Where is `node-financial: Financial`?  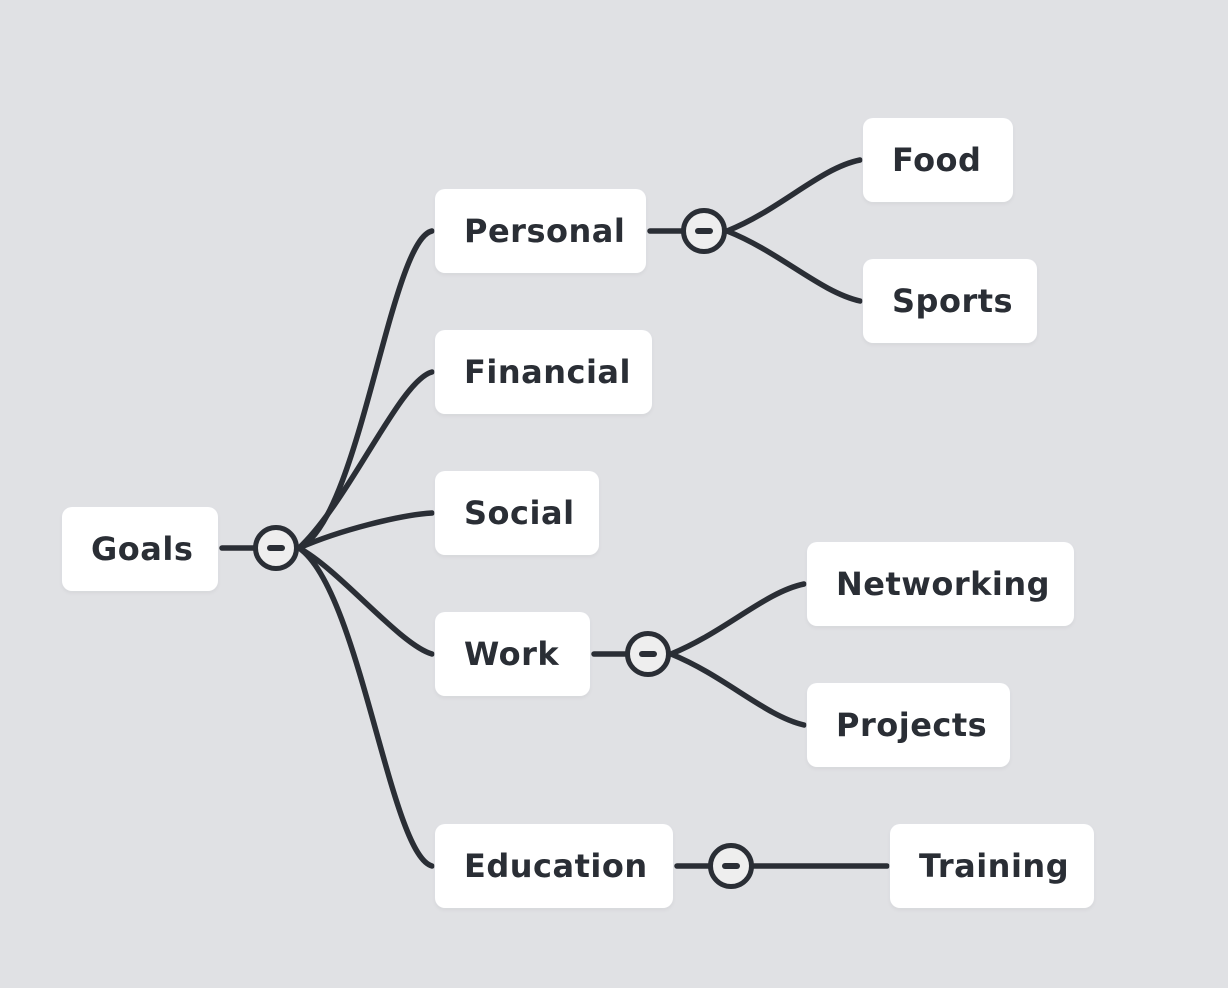 node-financial: Financial is located at coordinates (543, 372).